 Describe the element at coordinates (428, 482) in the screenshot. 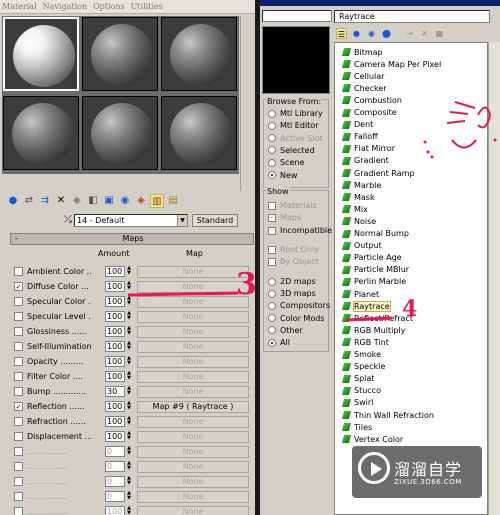

I see `watermark-url: ZIXUE.3D66.COM` at that location.